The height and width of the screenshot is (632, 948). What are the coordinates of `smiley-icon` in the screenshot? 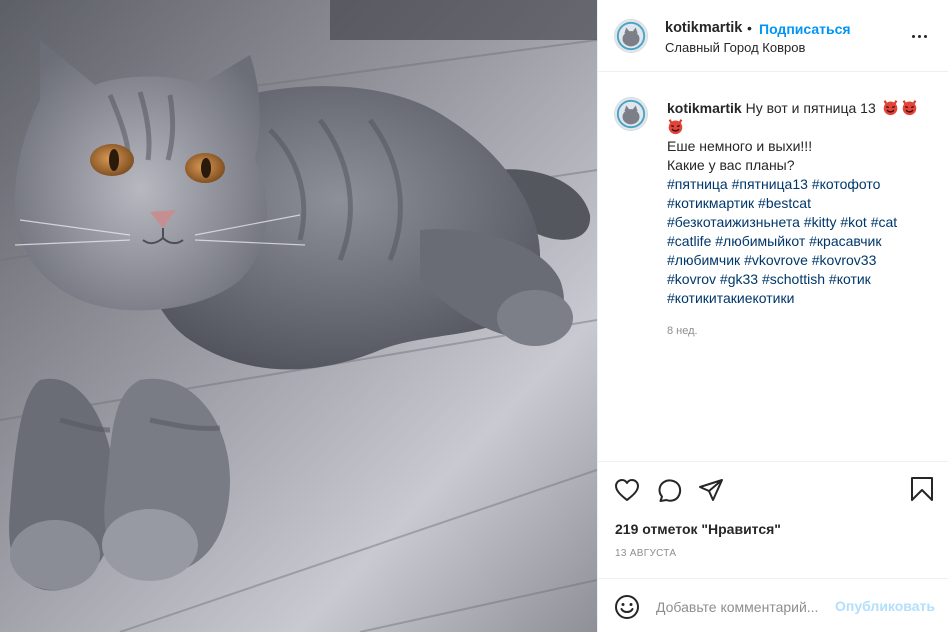 It's located at (627, 609).